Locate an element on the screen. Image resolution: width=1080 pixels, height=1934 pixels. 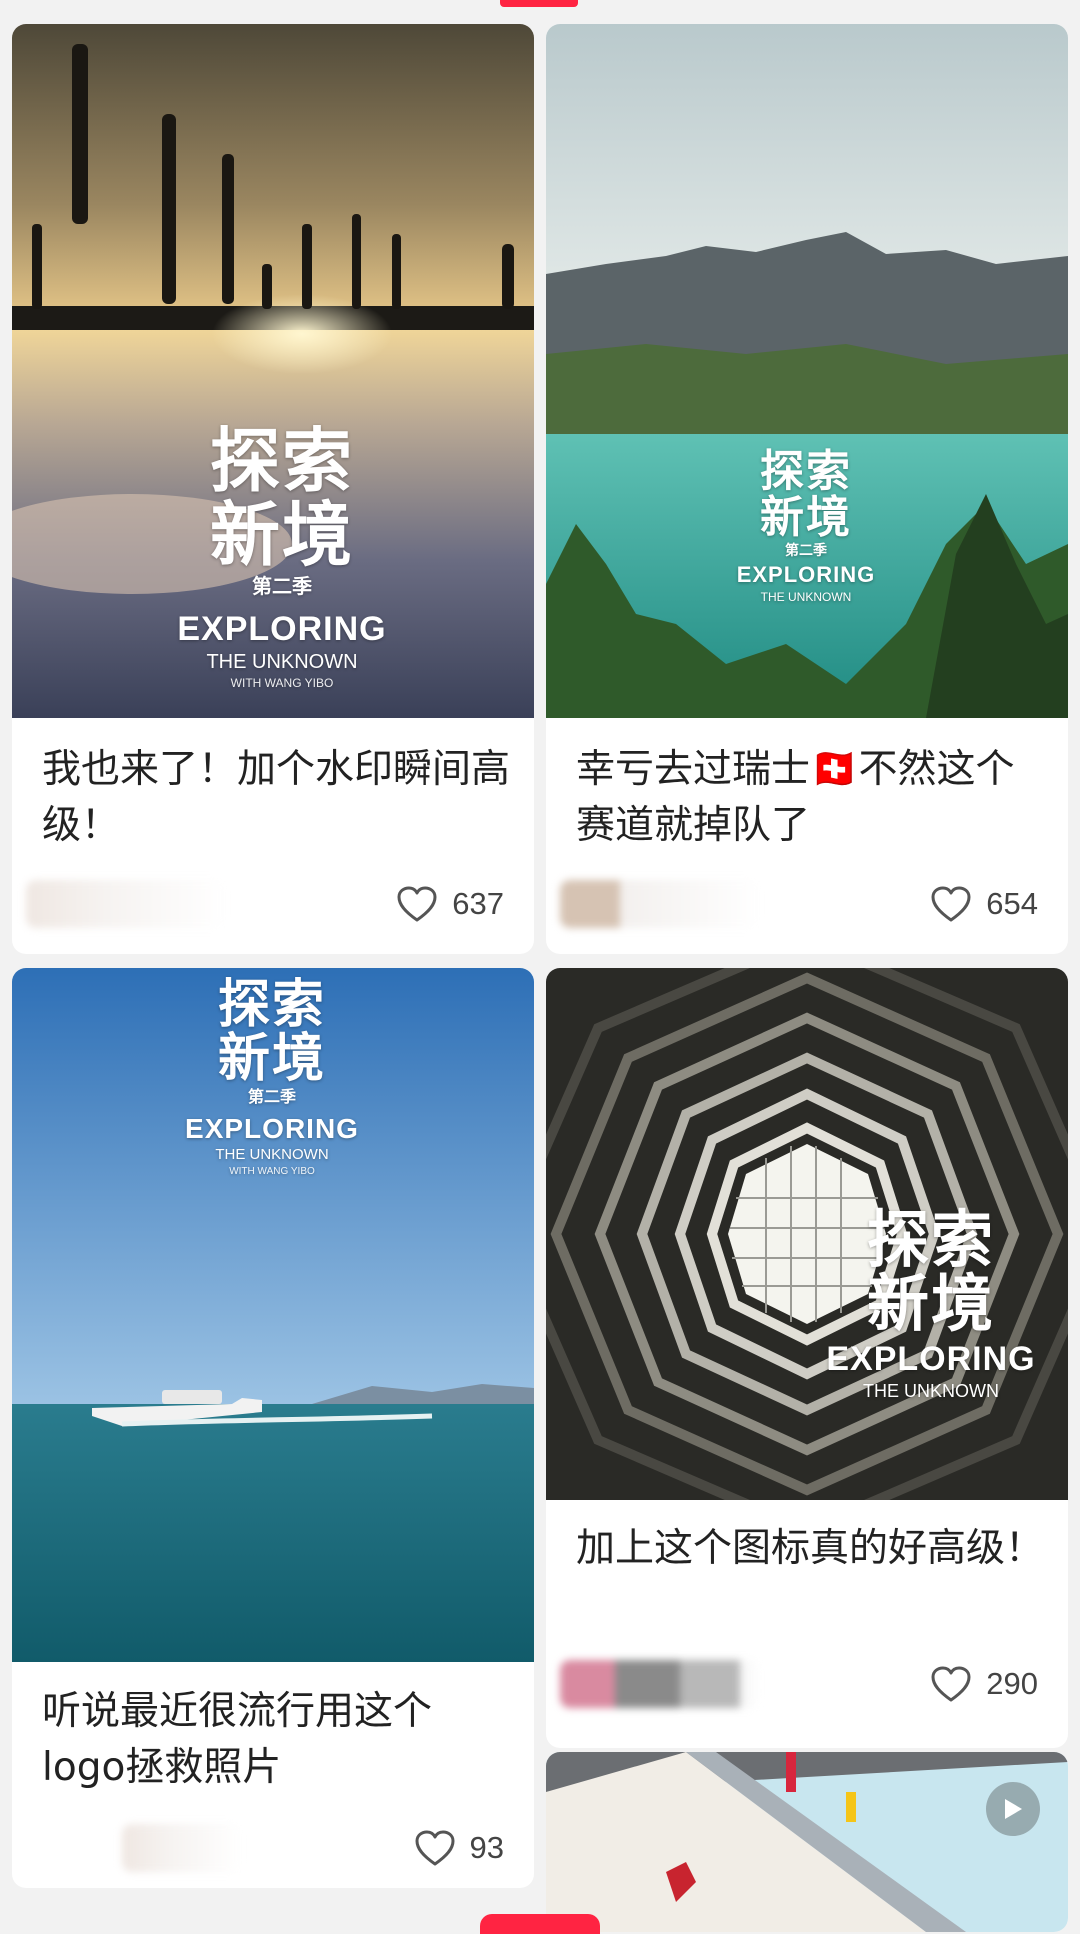
watermark-logo: 探索 新境 EXPLORING THE UNKNOWN is located at coordinates (931, 1302).